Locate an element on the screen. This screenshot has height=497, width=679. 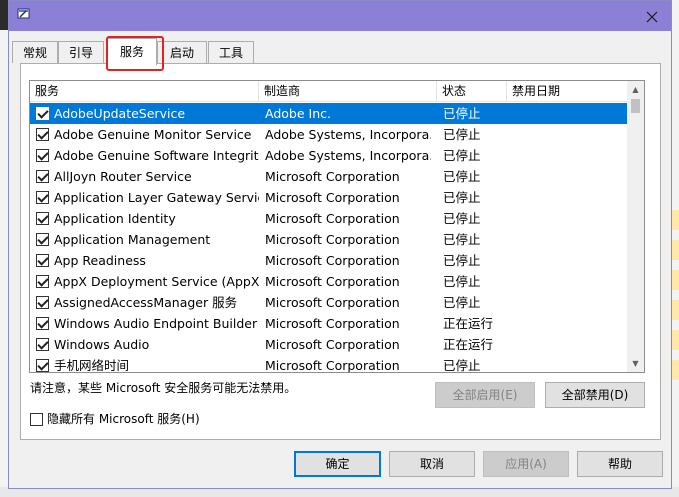
tab-general: 常规 is located at coordinates (35, 52).